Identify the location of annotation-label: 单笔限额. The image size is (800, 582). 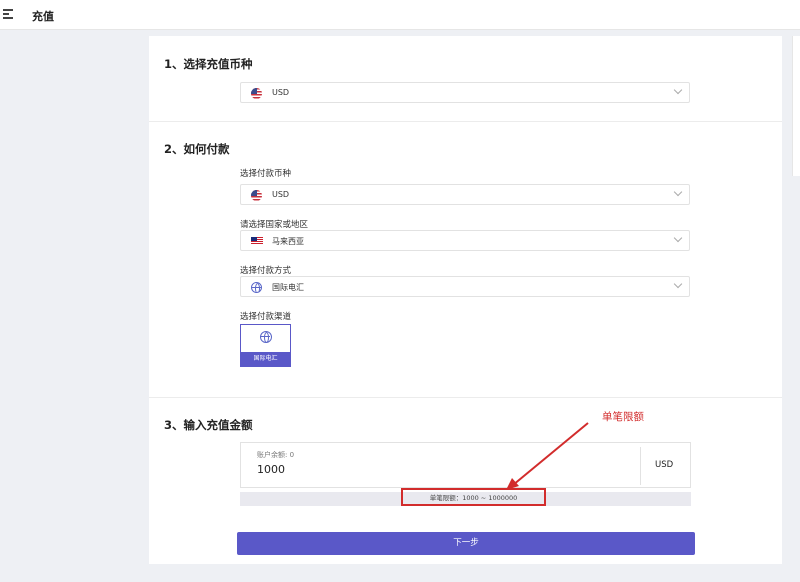
(623, 417).